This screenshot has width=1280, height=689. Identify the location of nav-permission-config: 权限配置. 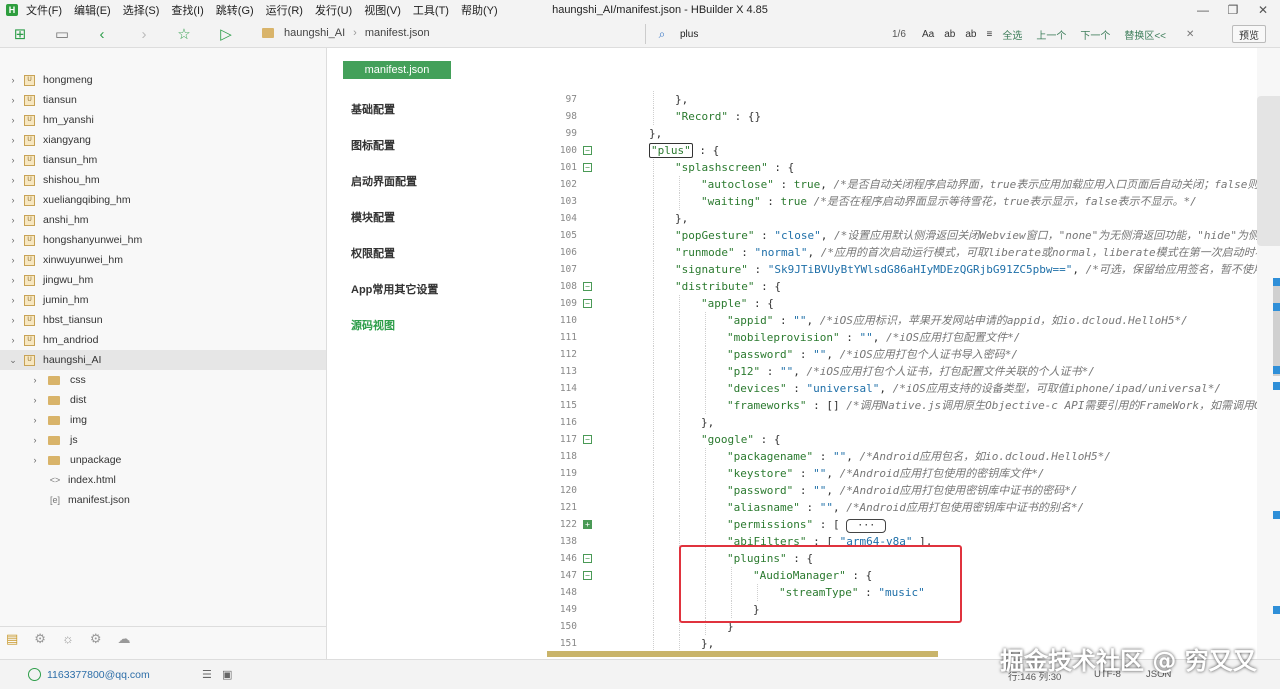
(373, 253).